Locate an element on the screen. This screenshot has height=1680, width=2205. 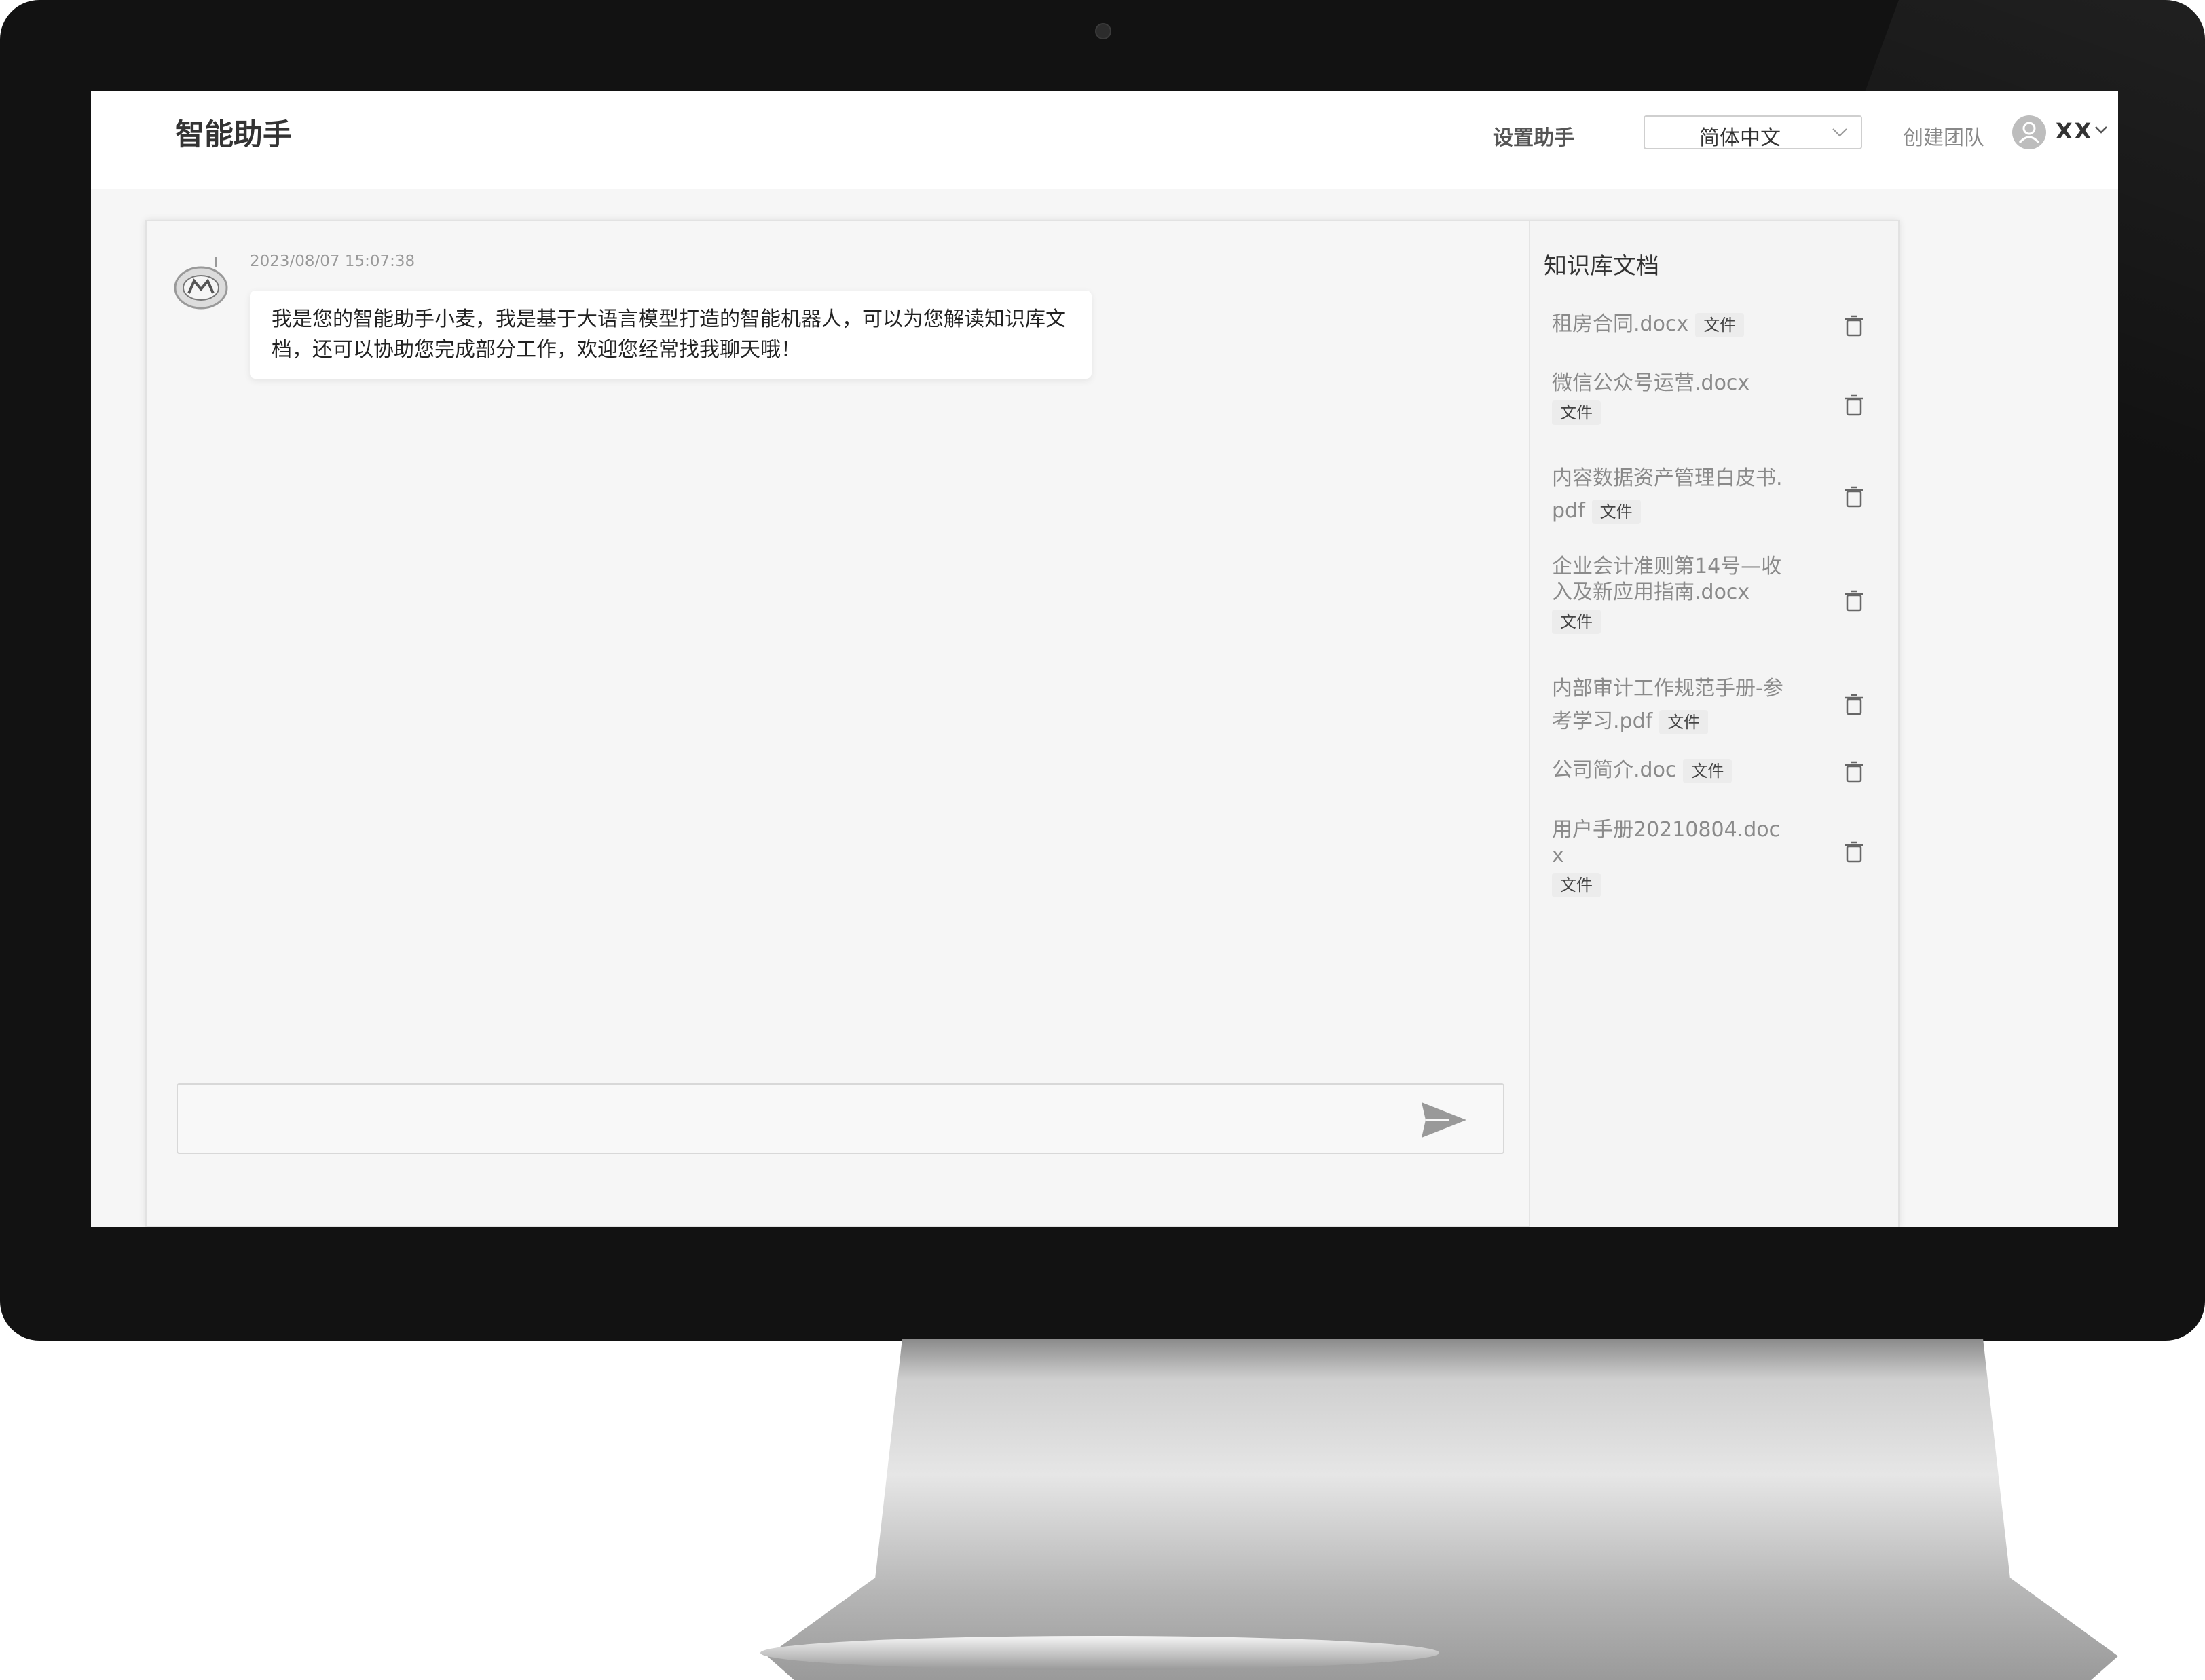
language-select-value: 简体中文 is located at coordinates (1740, 138).